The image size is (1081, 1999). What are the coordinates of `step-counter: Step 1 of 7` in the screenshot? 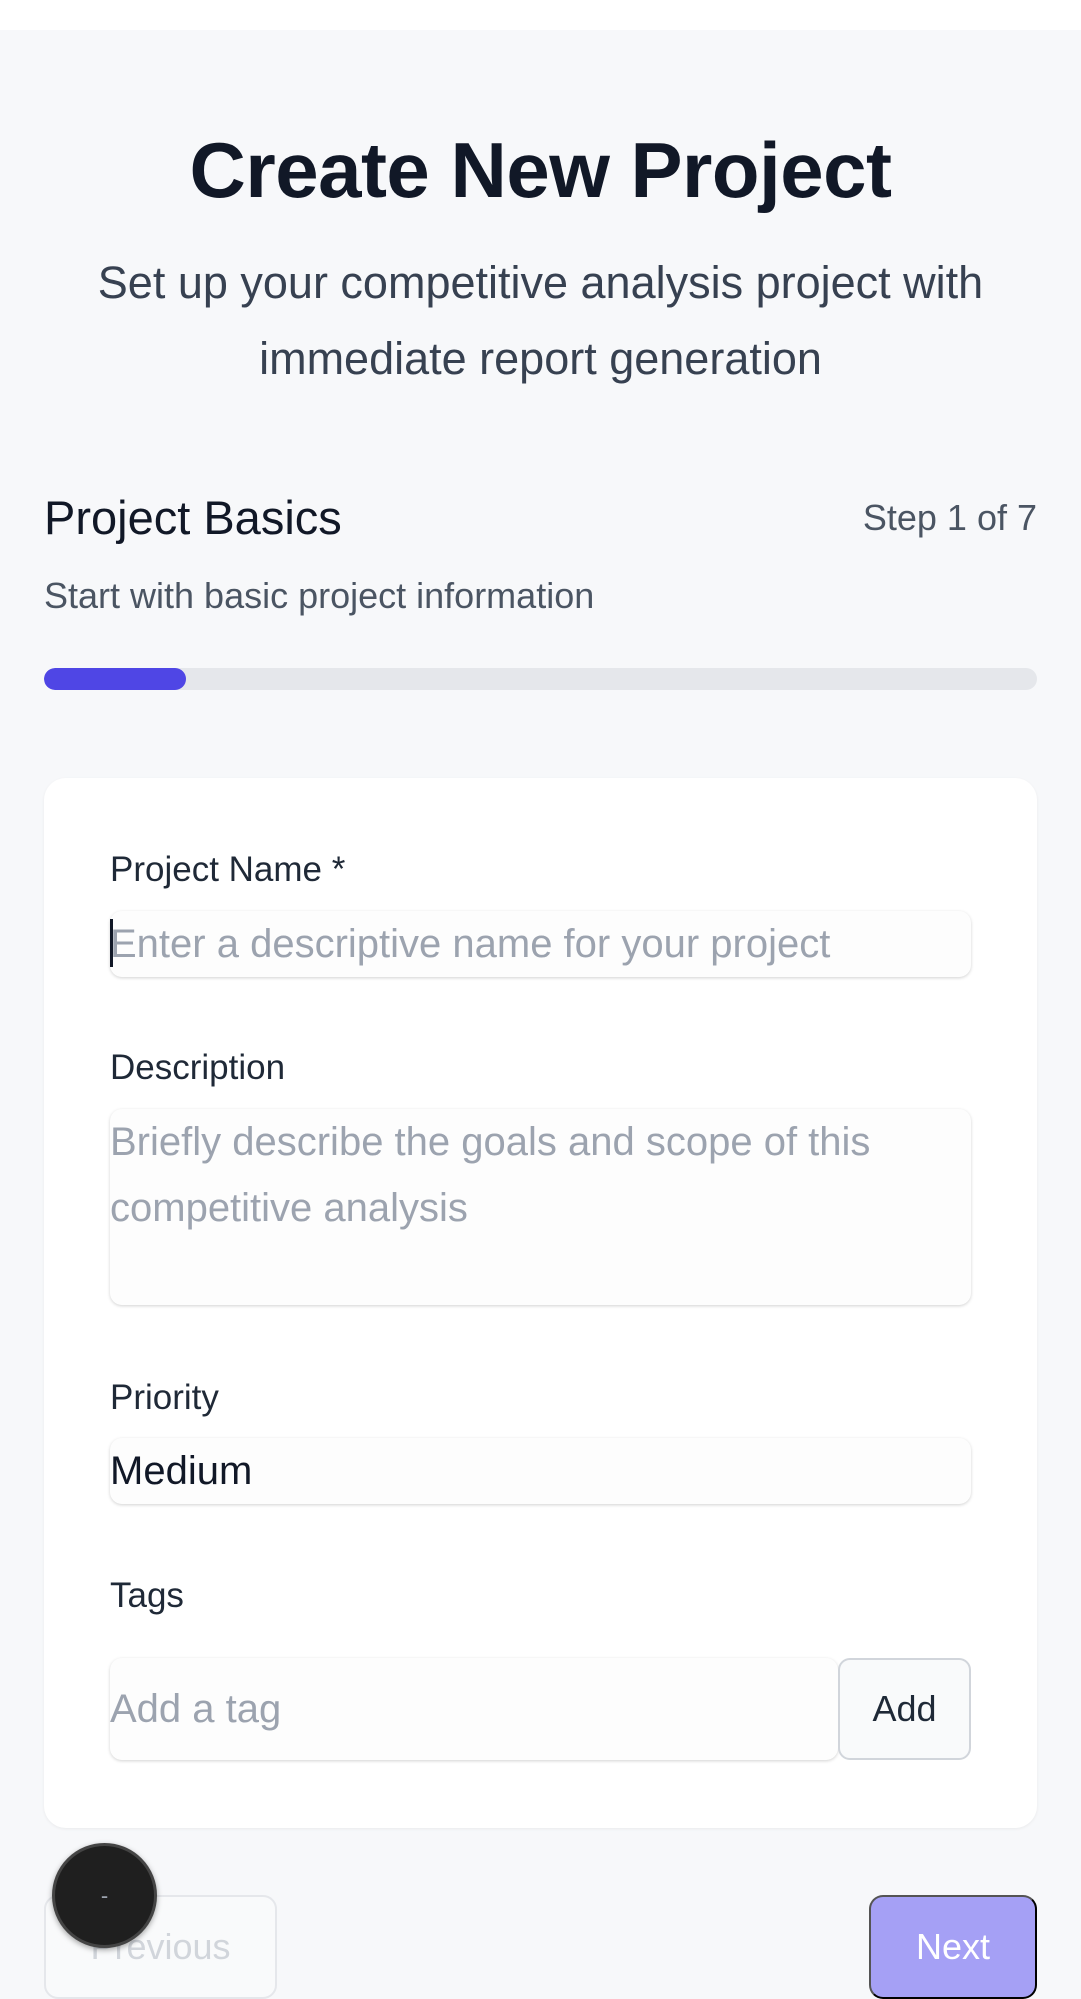 It's located at (949, 517).